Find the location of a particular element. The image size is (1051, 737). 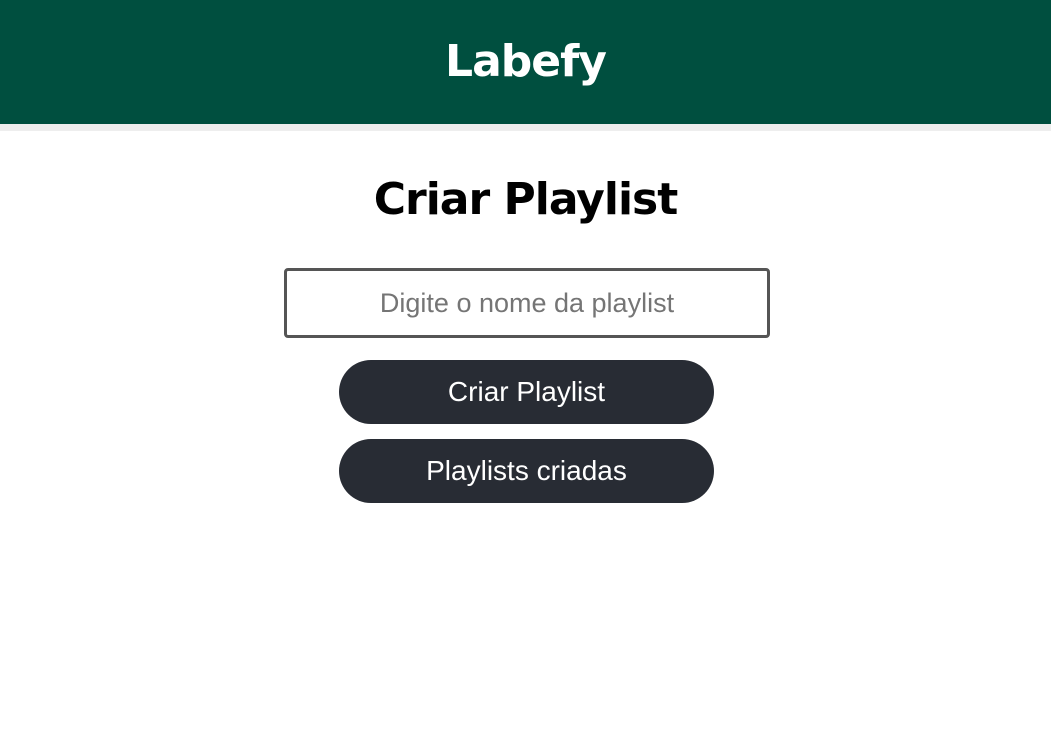

app-title: Labefy is located at coordinates (526, 61).